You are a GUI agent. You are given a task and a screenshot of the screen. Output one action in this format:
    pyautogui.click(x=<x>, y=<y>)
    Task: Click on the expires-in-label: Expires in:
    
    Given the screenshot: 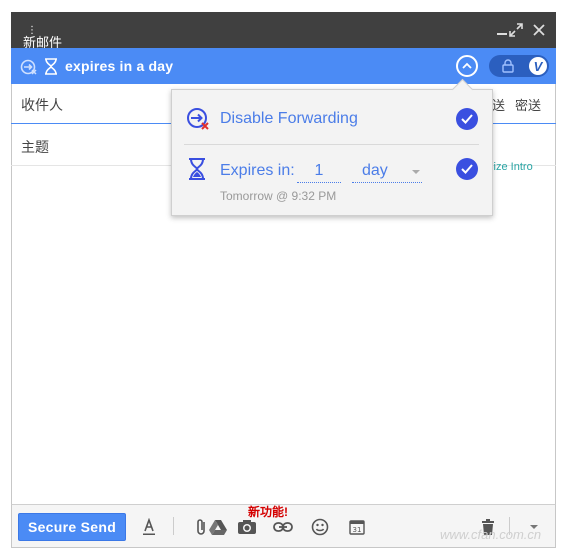 What is the action you would take?
    pyautogui.click(x=257, y=170)
    